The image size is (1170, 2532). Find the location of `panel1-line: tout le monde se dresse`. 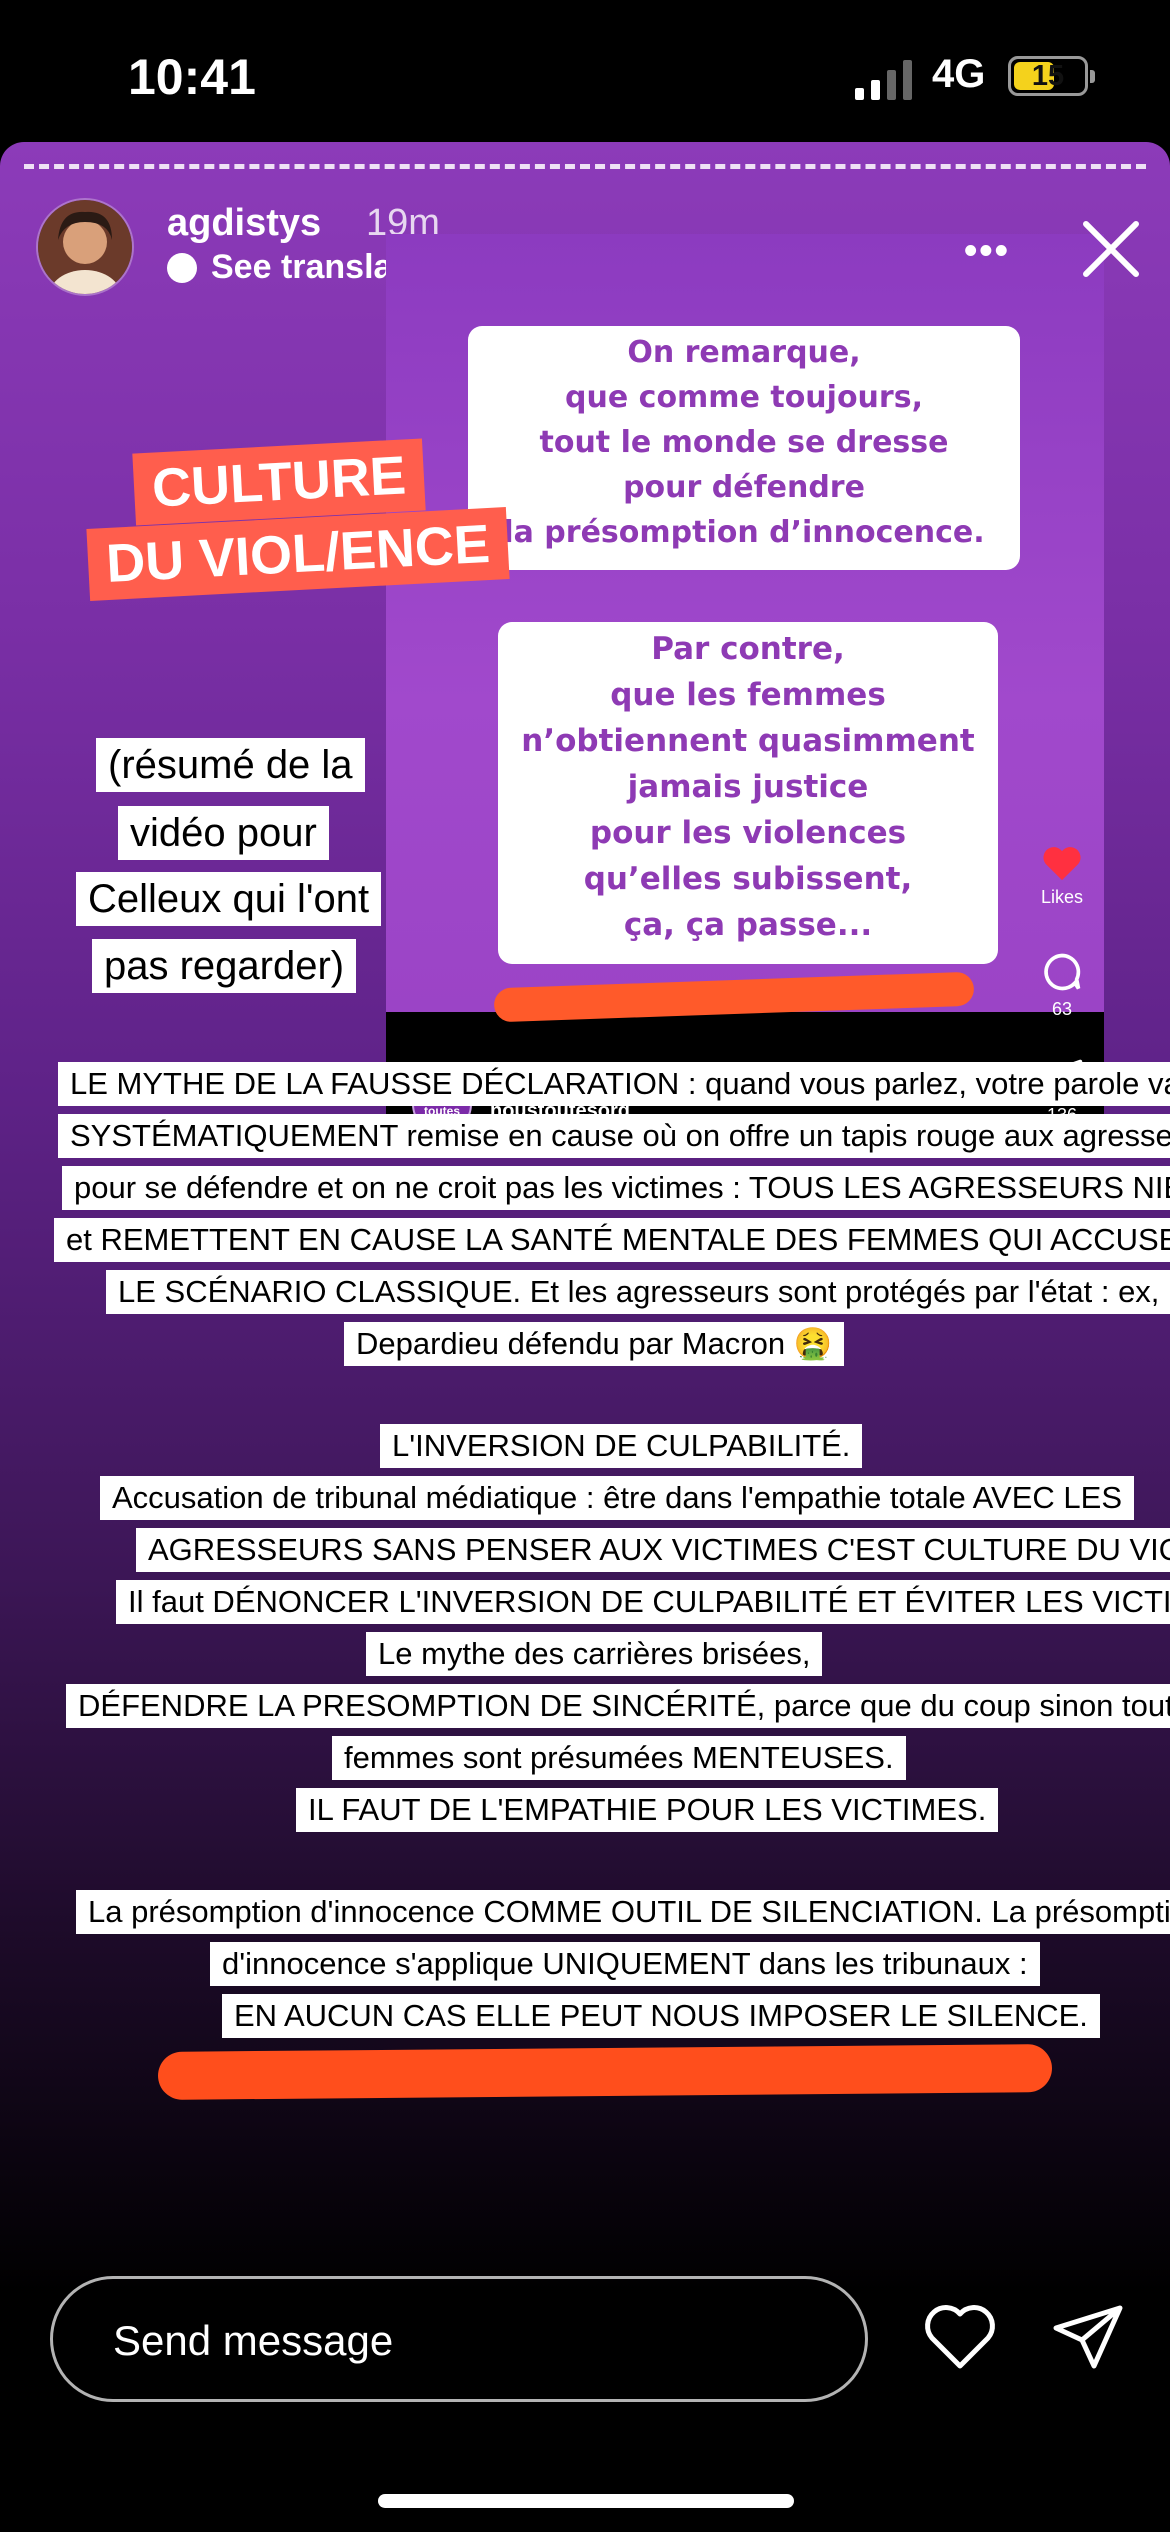

panel1-line: tout le monde se dresse is located at coordinates (744, 442).